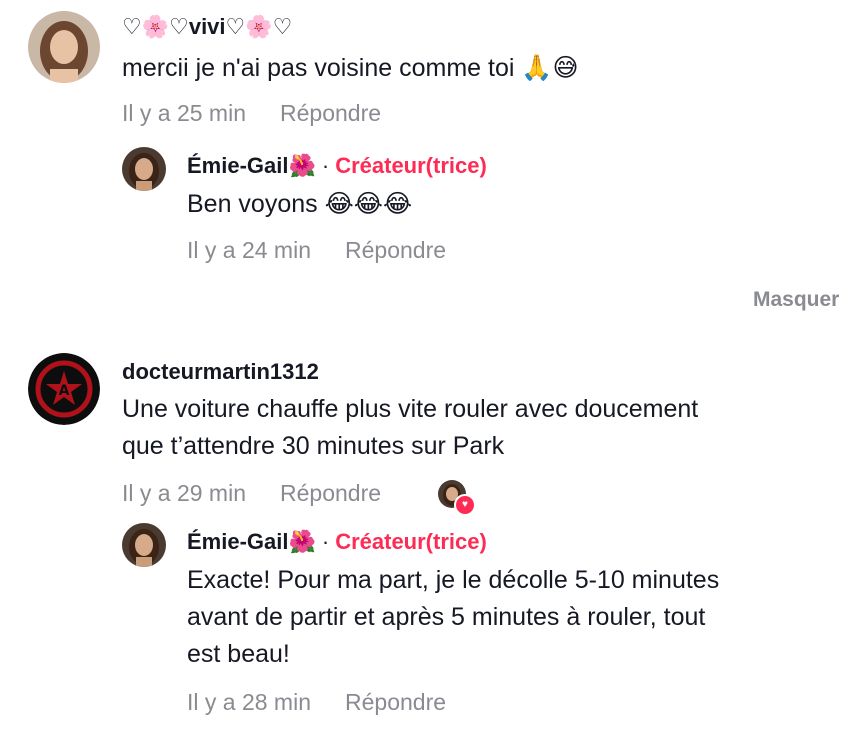 This screenshot has width=850, height=736. Describe the element at coordinates (316, 250) in the screenshot. I see `reply-meta: Il y a 24 min Répondre` at that location.